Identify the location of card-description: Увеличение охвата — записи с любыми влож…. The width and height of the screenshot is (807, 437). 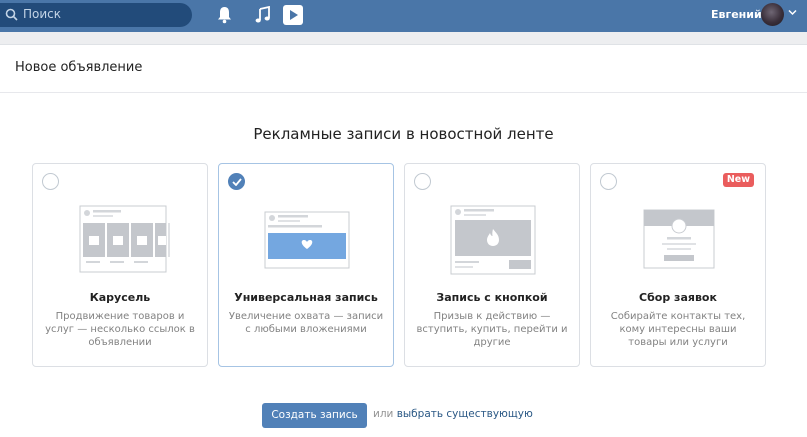
(306, 323).